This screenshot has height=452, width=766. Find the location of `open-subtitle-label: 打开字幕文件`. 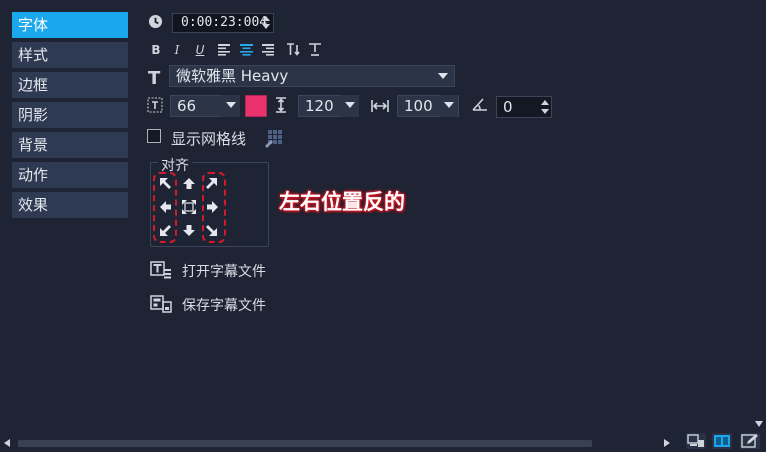

open-subtitle-label: 打开字幕文件 is located at coordinates (224, 272).